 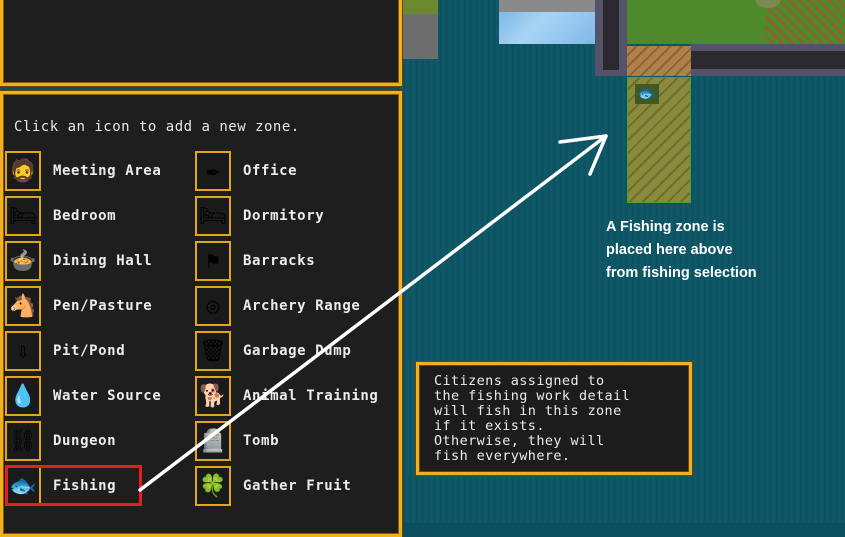 I want to click on zone-option-dungeon: ⛓ Dungeon, so click(x=60, y=441).